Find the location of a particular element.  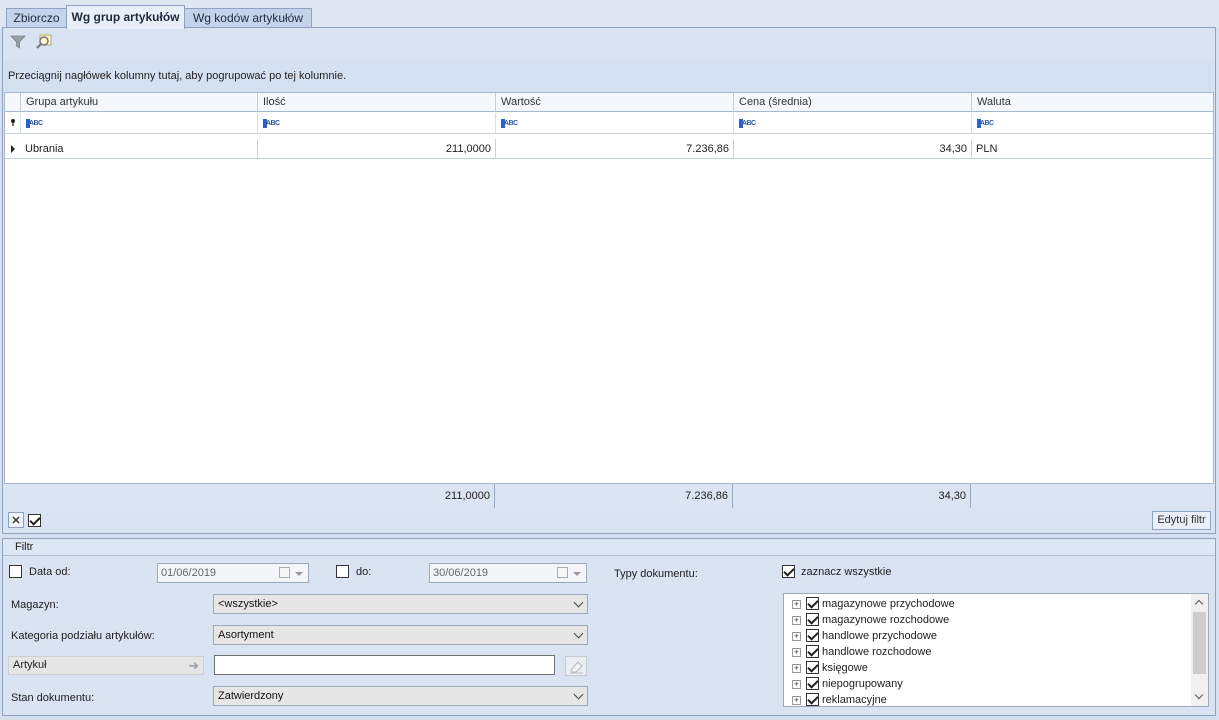

clear-filter-button is located at coordinates (16, 520).